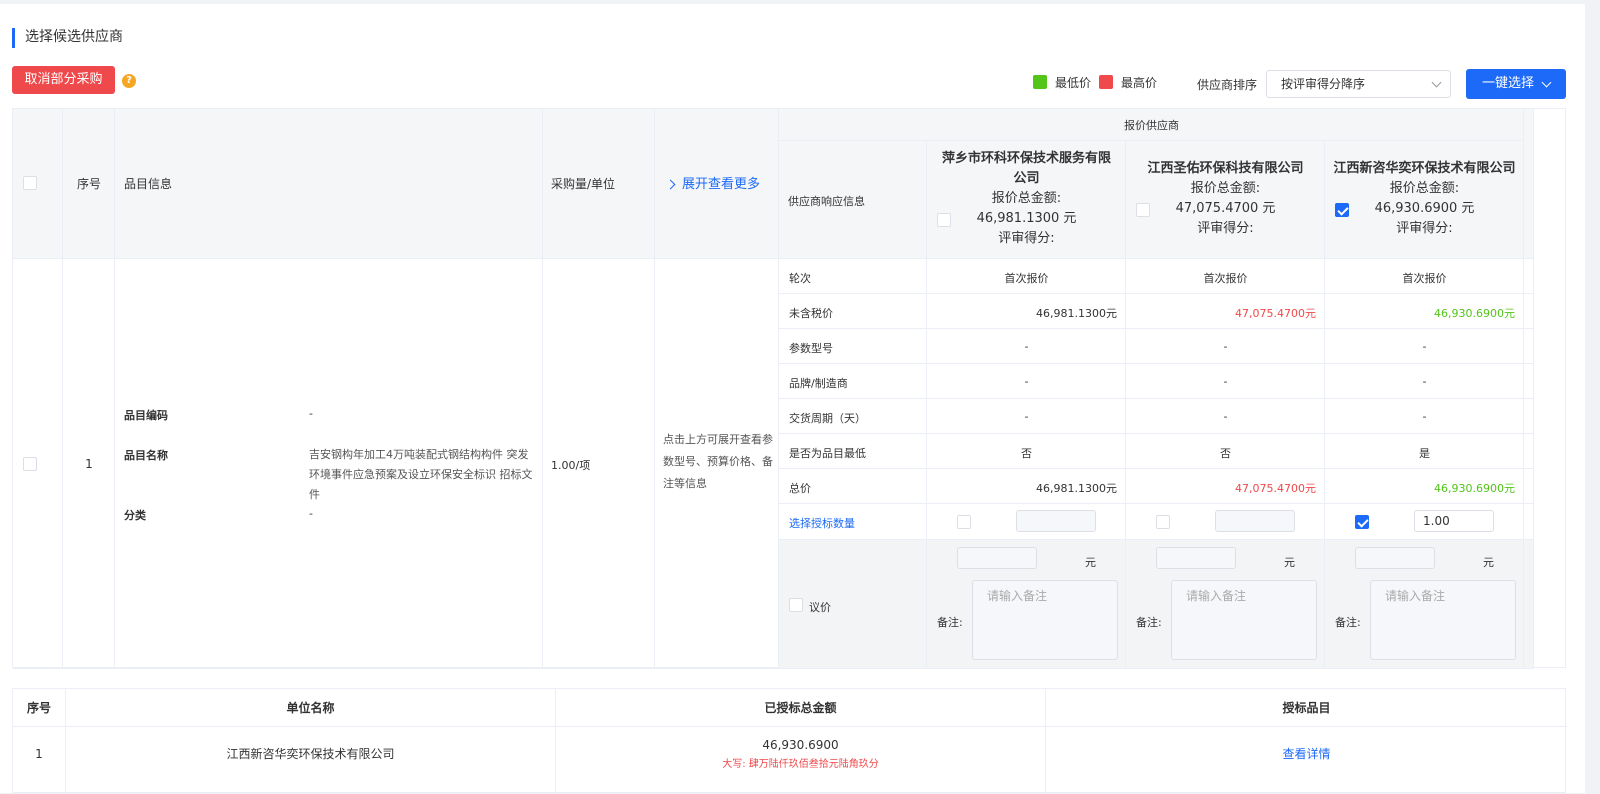 The image size is (1600, 794). Describe the element at coordinates (1149, 622) in the screenshot. I see `remark-label-2: 备注:` at that location.